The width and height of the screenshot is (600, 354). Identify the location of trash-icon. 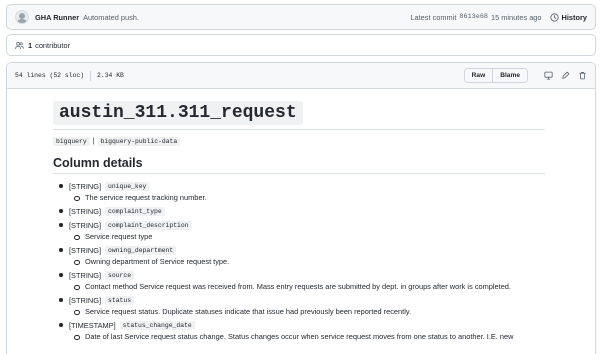
(582, 76).